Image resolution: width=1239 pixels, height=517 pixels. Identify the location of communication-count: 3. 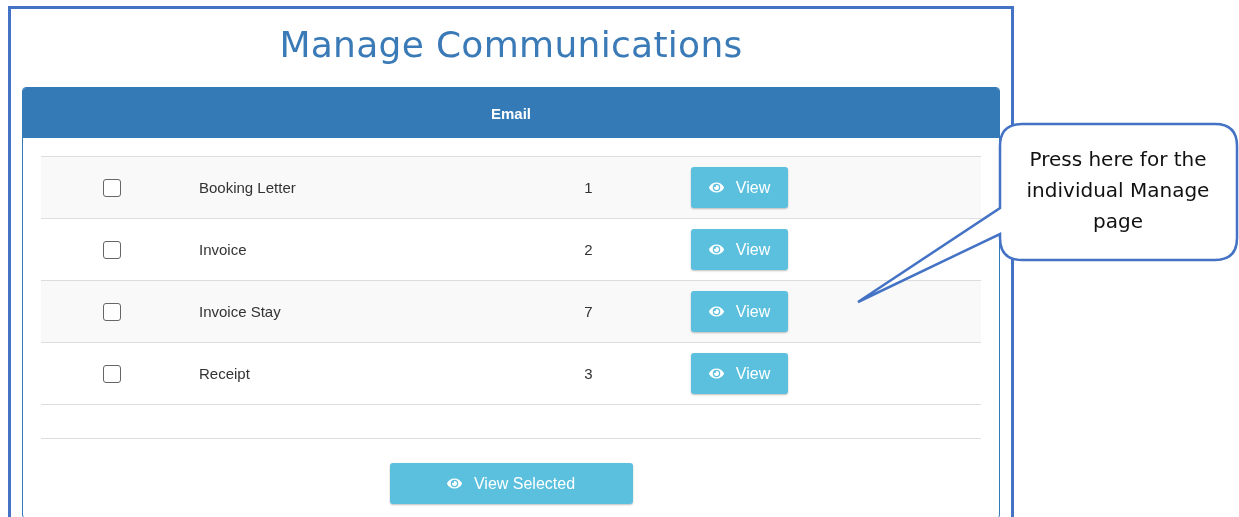
(588, 373).